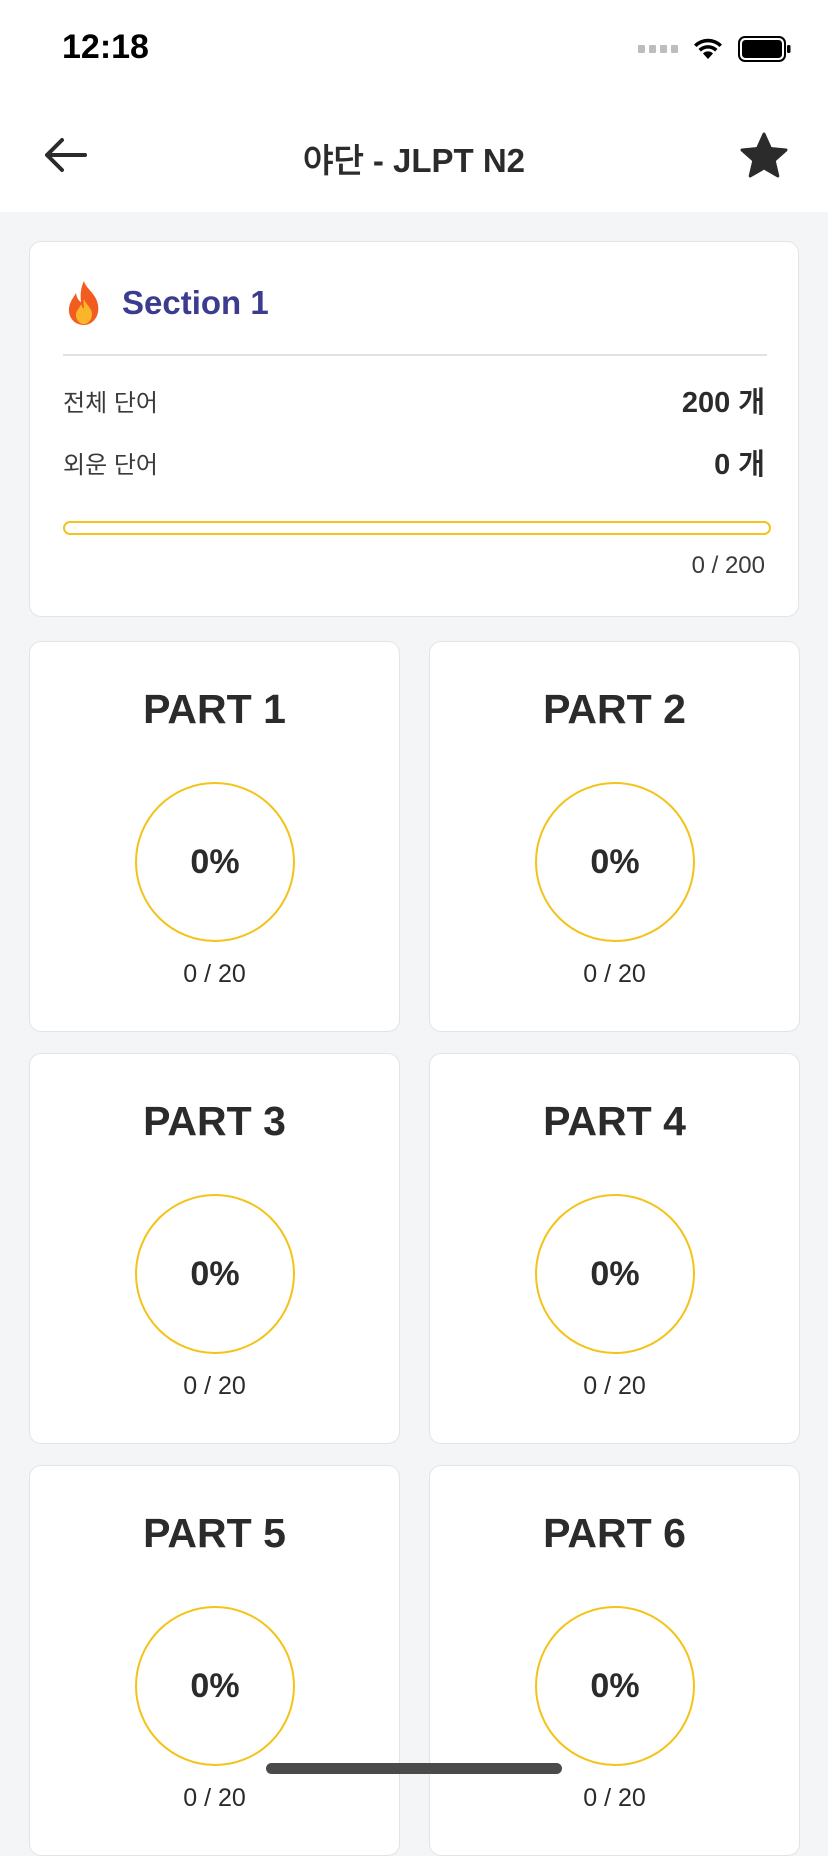  I want to click on section-header: Section 1, so click(166, 303).